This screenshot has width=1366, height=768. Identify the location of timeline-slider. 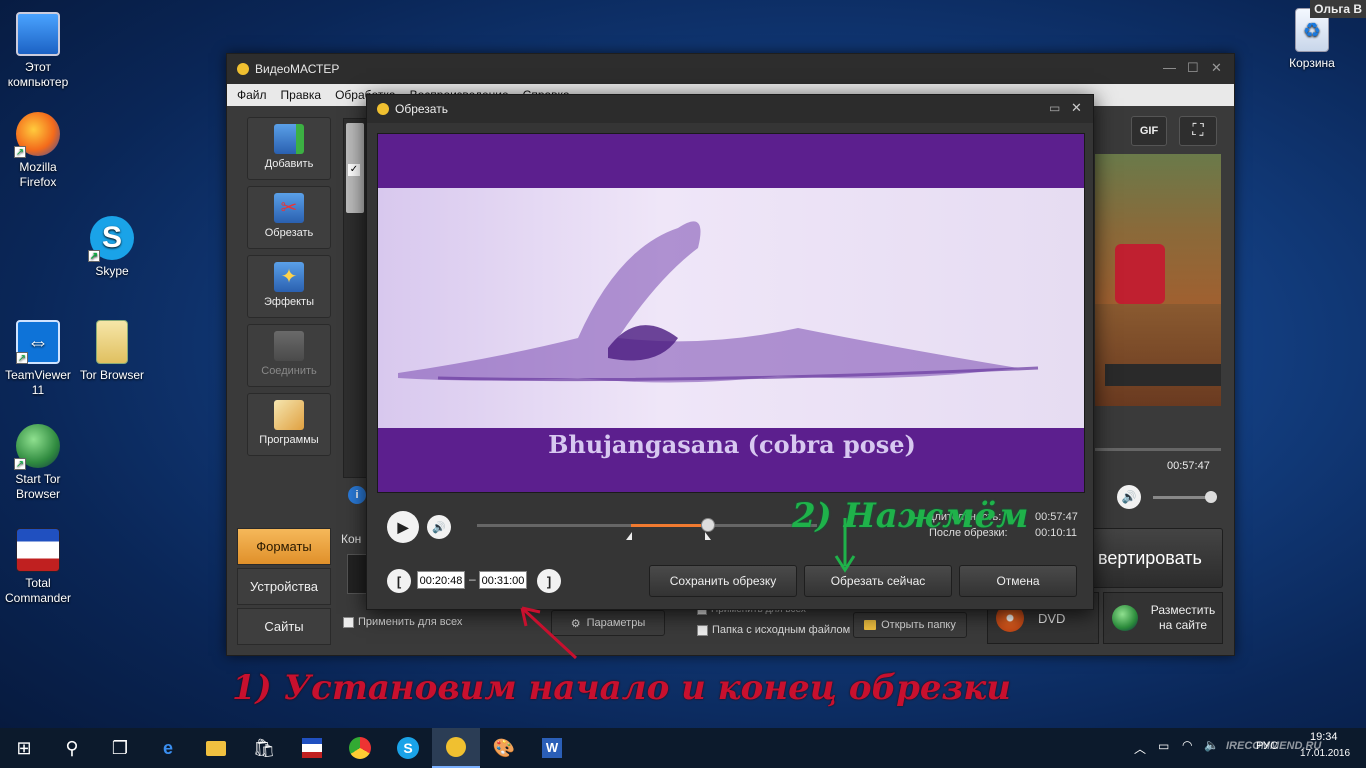
(647, 525).